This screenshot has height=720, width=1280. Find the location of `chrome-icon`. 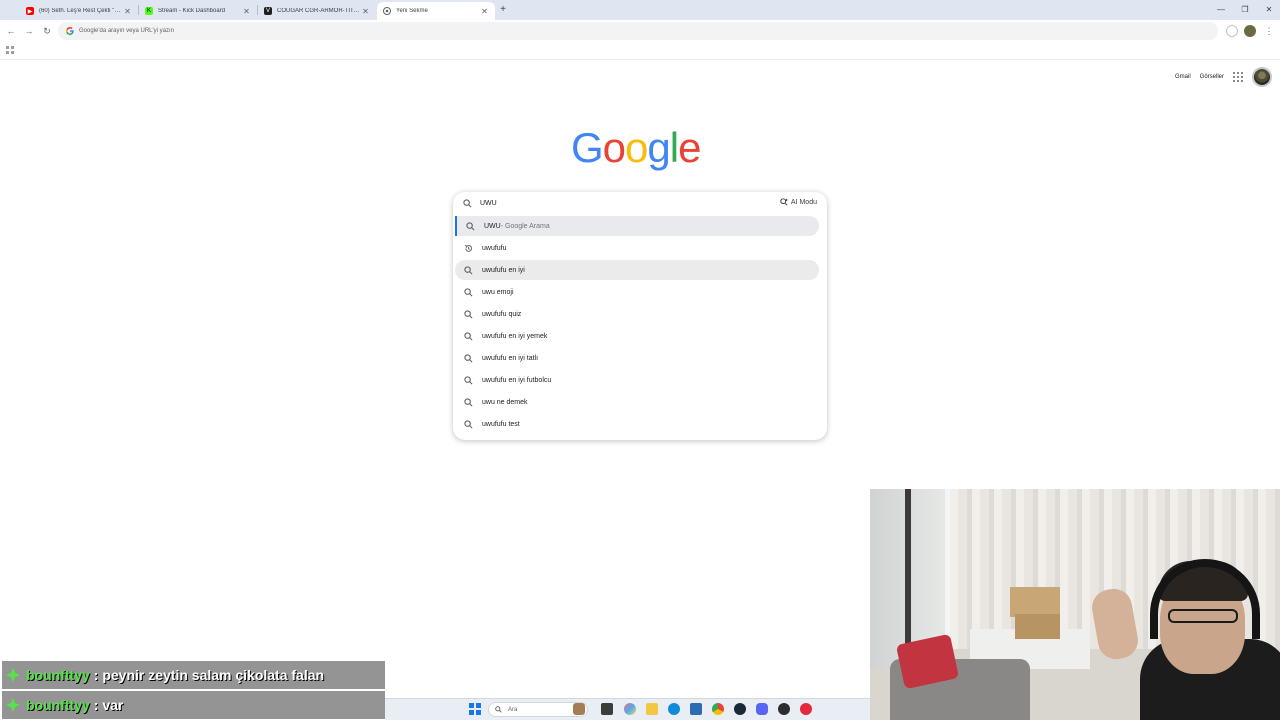

chrome-icon is located at coordinates (387, 11).